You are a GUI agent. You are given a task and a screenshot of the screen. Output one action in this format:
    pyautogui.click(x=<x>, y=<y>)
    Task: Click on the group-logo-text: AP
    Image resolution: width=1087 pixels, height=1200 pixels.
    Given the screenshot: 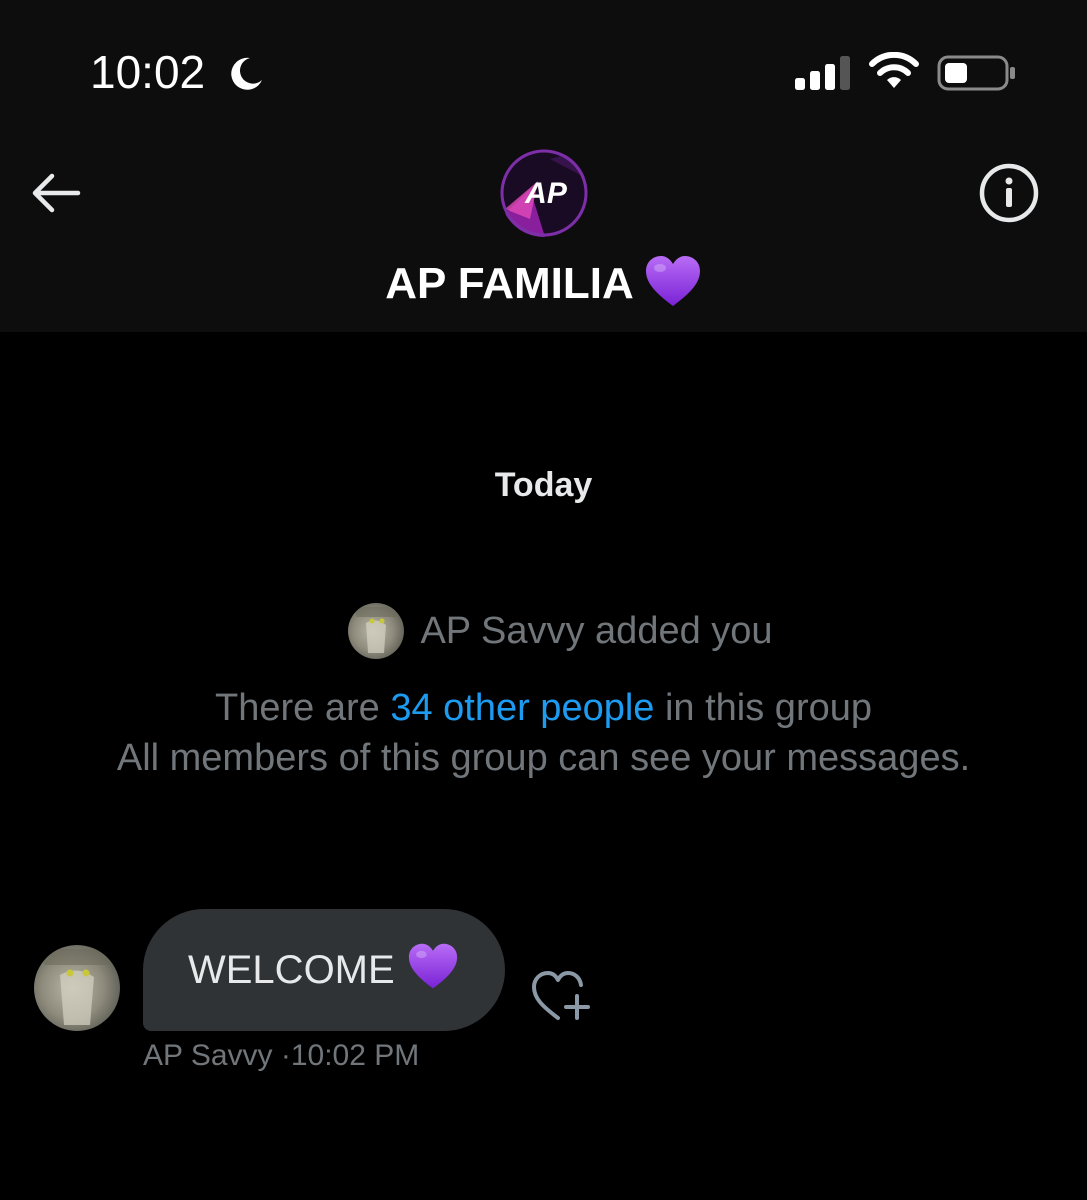 What is the action you would take?
    pyautogui.click(x=546, y=193)
    